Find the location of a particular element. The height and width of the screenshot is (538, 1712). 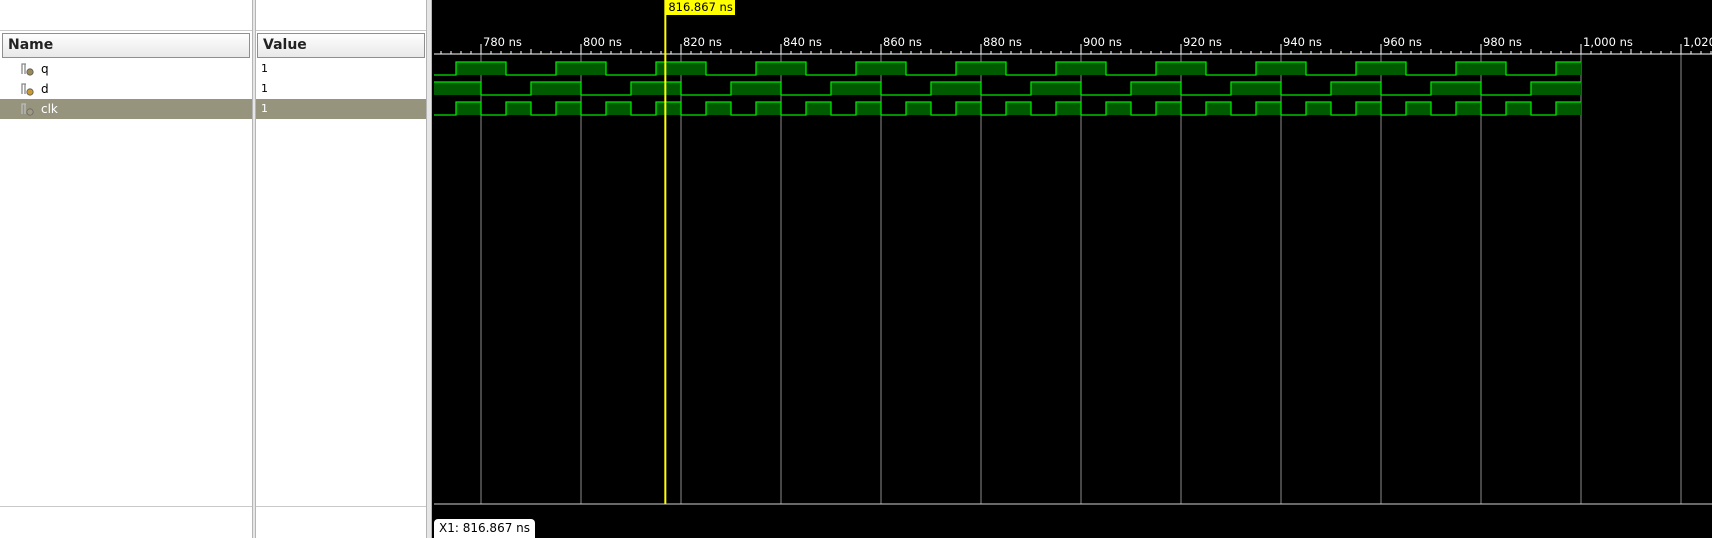

wave-d is located at coordinates (1007, 88).